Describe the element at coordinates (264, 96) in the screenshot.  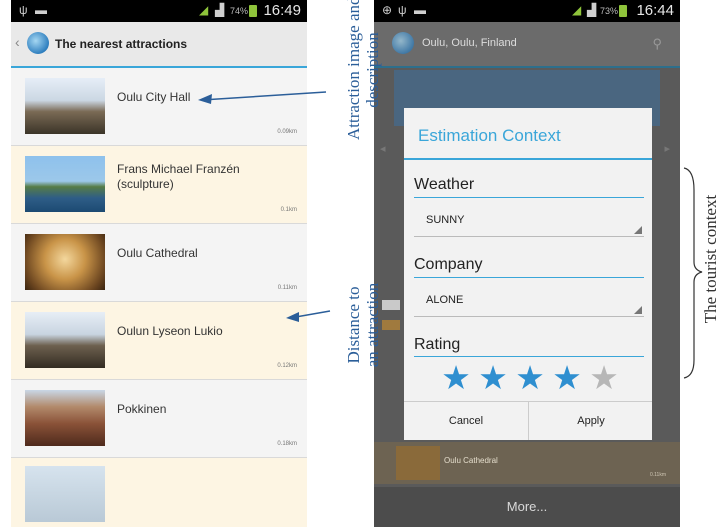
I see `arrow-line` at that location.